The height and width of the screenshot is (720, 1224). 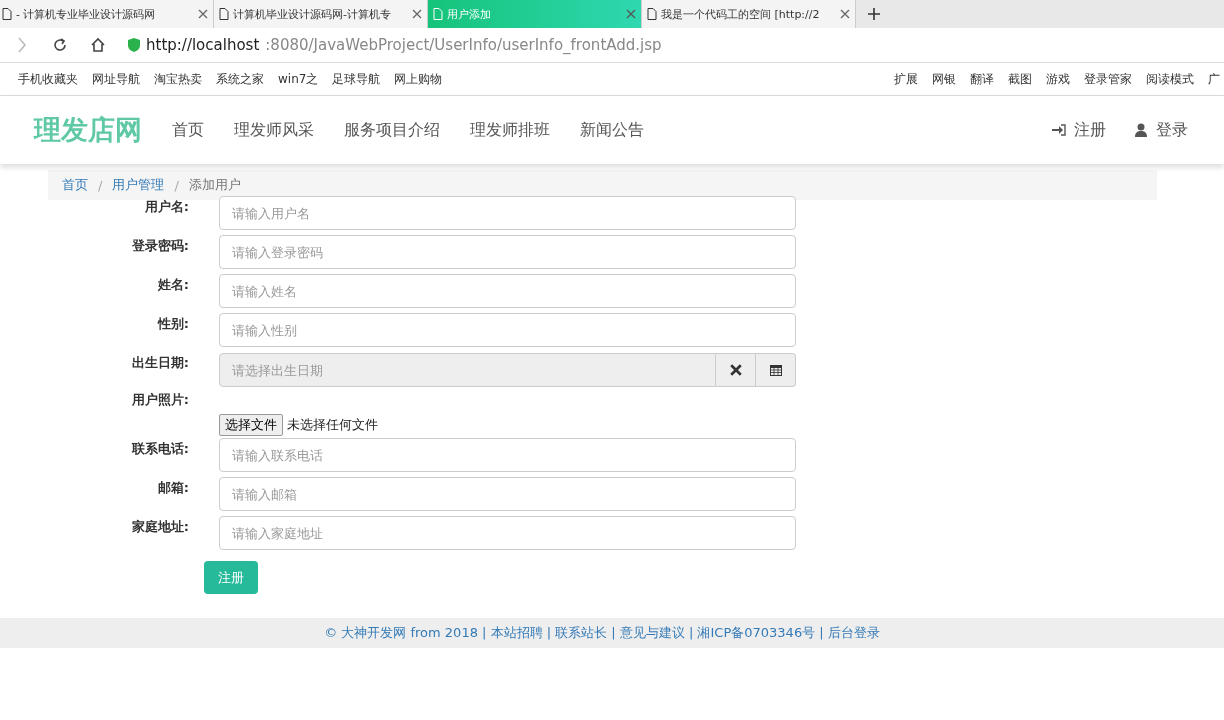 I want to click on field-label: 用户照片:, so click(x=159, y=400).